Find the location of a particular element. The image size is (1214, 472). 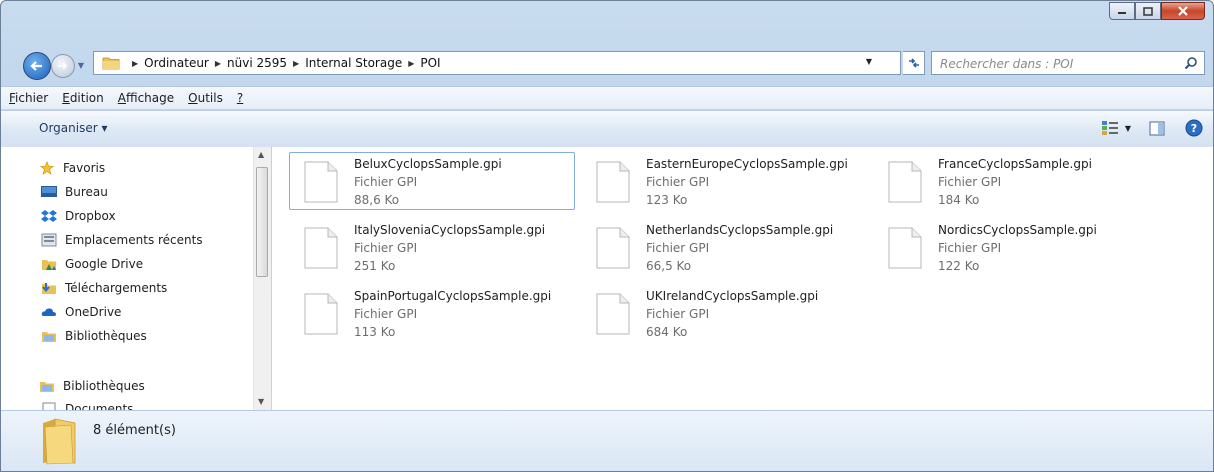

view-controls: ▼ ? is located at coordinates (1152, 128).